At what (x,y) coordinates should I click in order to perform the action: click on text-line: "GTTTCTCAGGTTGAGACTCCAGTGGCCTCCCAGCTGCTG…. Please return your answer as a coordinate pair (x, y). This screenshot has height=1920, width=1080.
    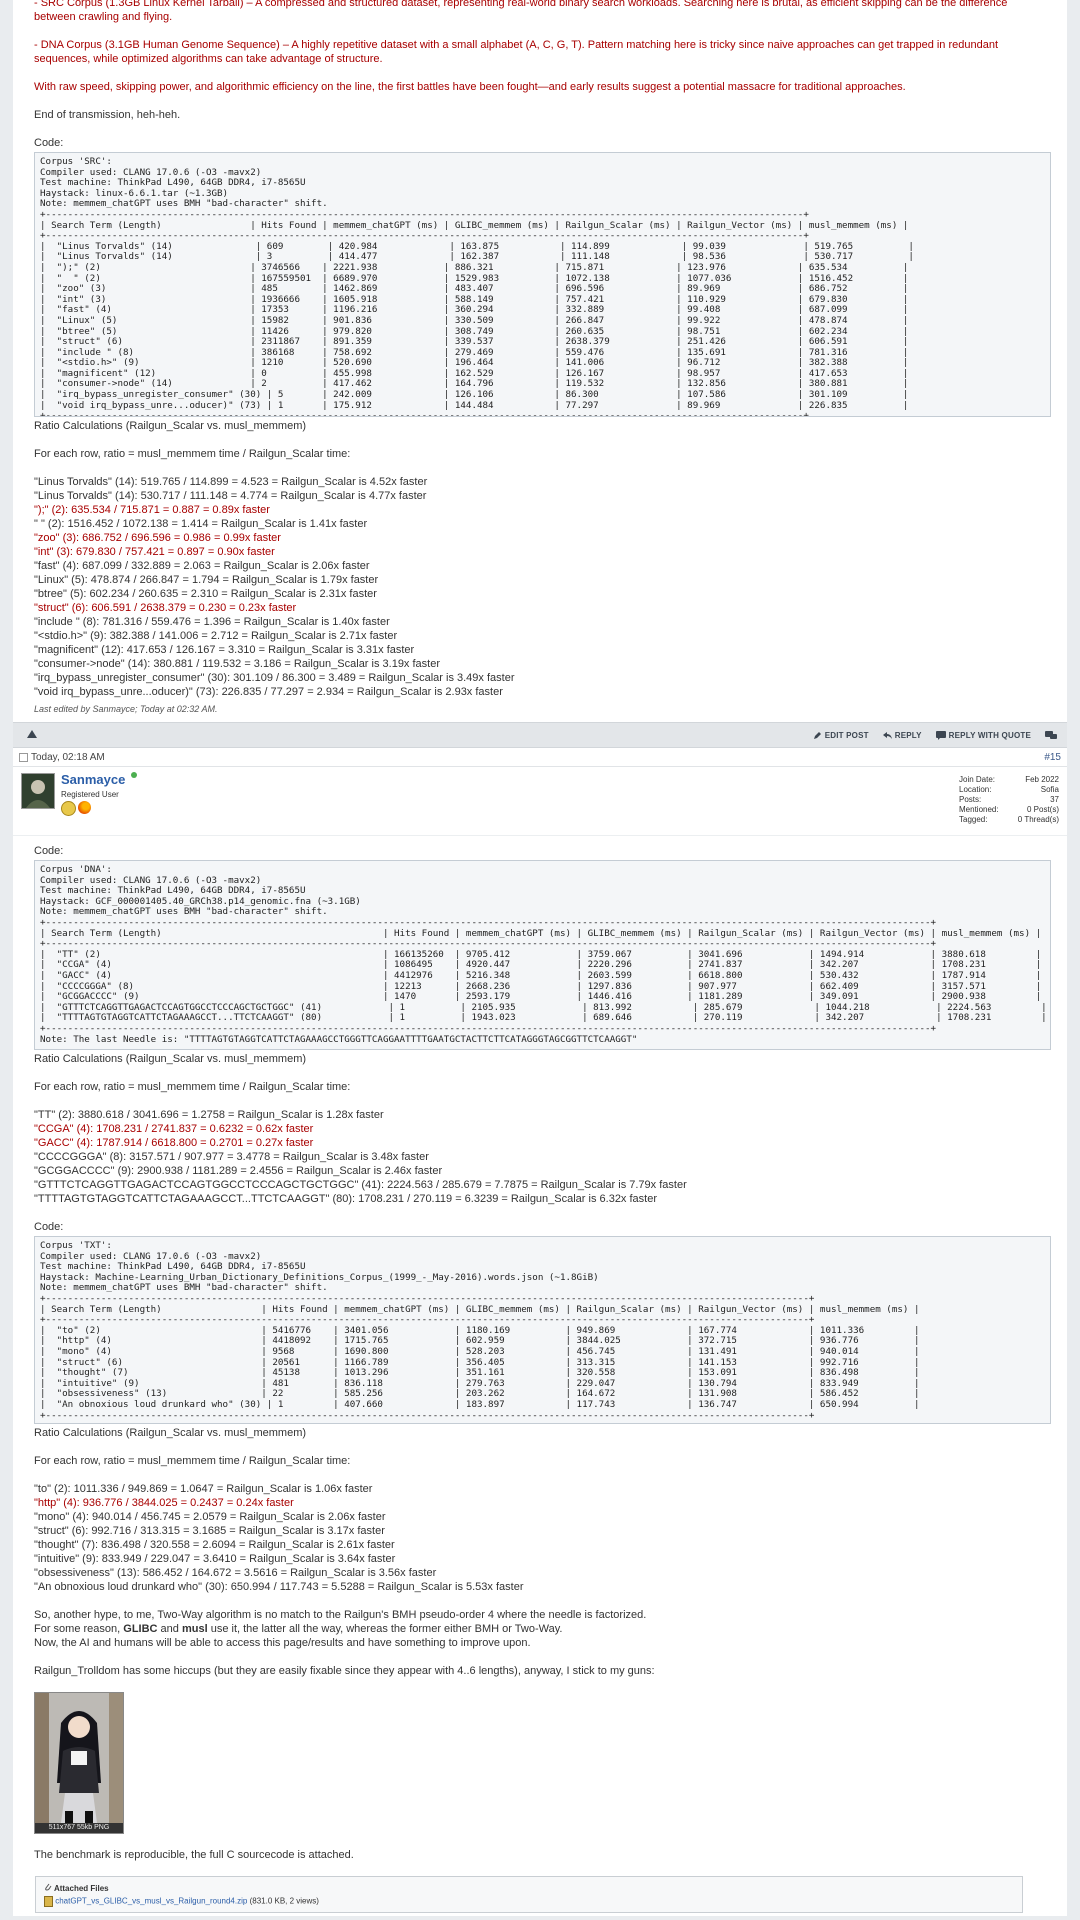
    Looking at the image, I should click on (360, 1185).